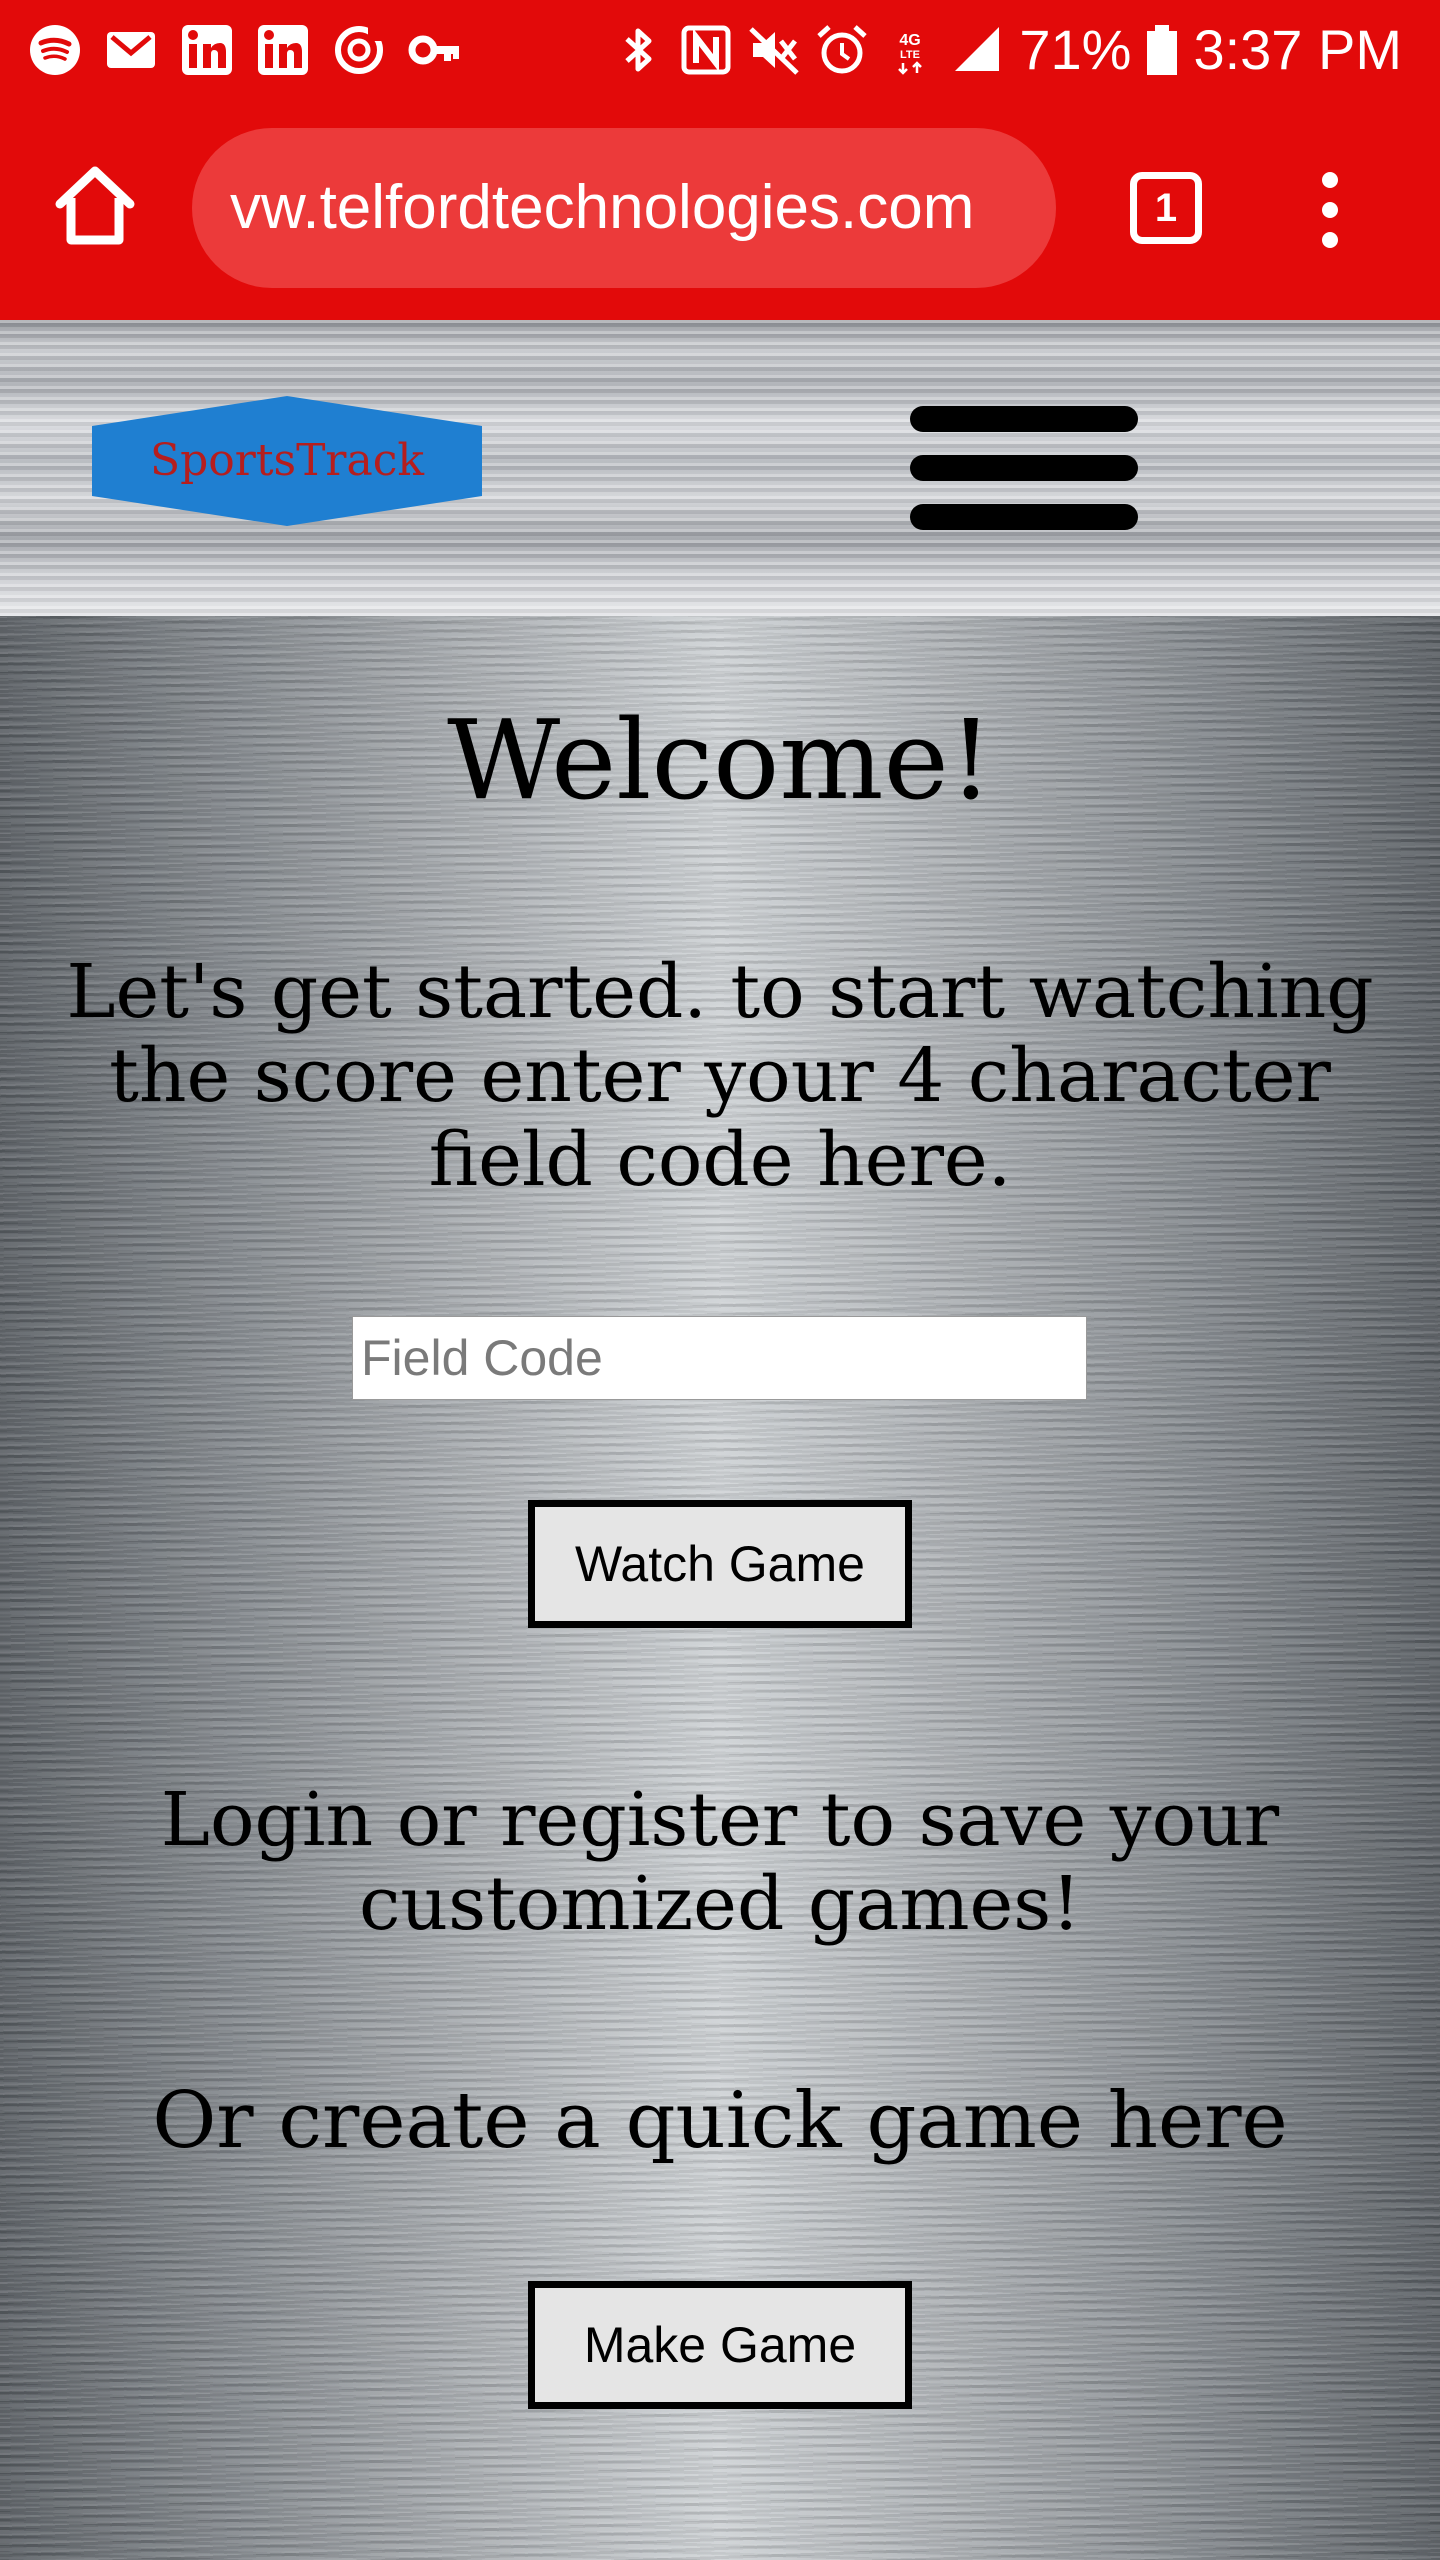 This screenshot has height=2560, width=1440. Describe the element at coordinates (720, 760) in the screenshot. I see `welcome-heading: Welcome!` at that location.